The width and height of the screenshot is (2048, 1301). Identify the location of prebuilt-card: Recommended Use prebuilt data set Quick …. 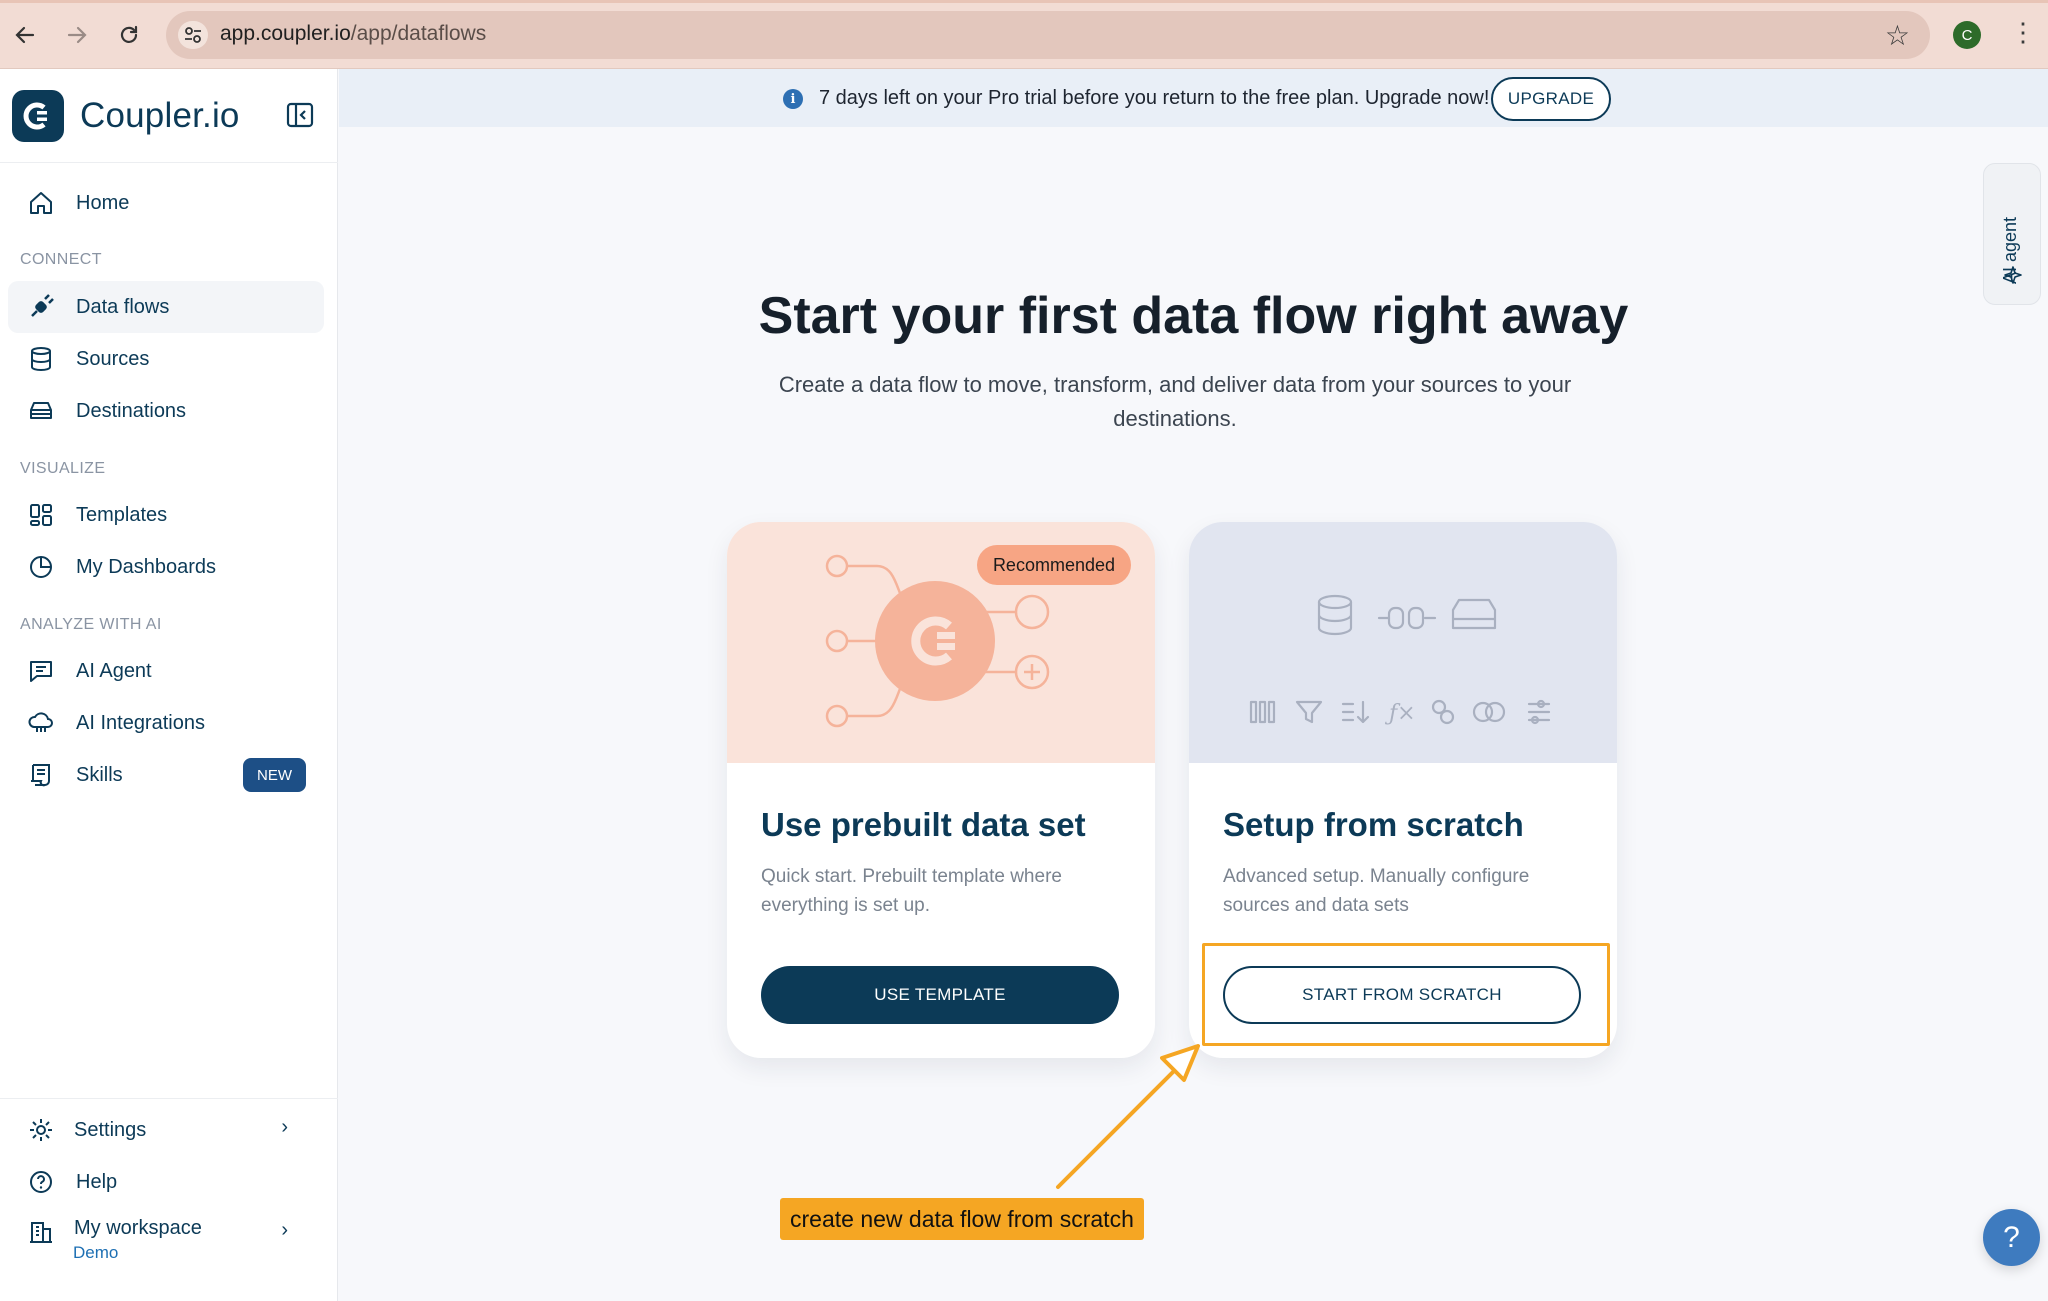
(941, 790).